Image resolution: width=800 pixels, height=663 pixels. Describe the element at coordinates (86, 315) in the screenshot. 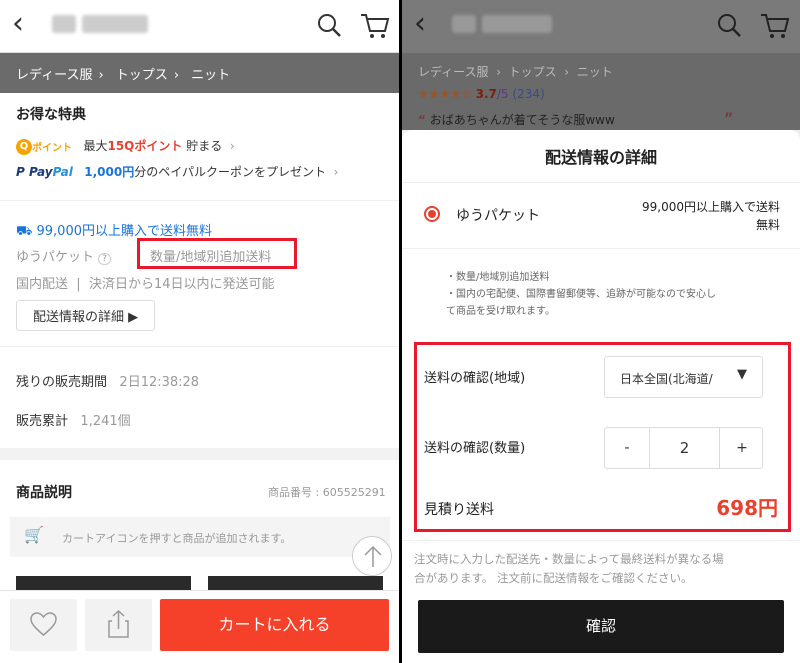

I see `shipping-detail-button: 配送情報の詳細 ▶` at that location.